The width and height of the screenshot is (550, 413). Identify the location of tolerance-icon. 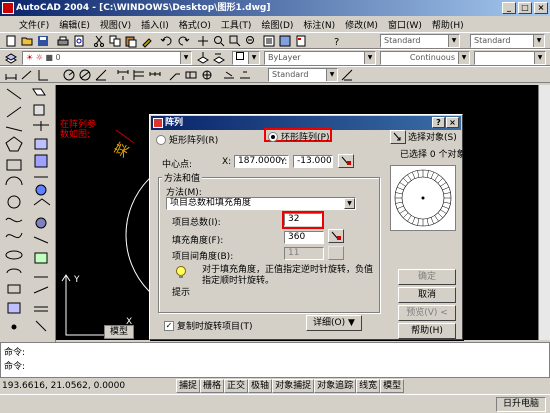
(191, 75).